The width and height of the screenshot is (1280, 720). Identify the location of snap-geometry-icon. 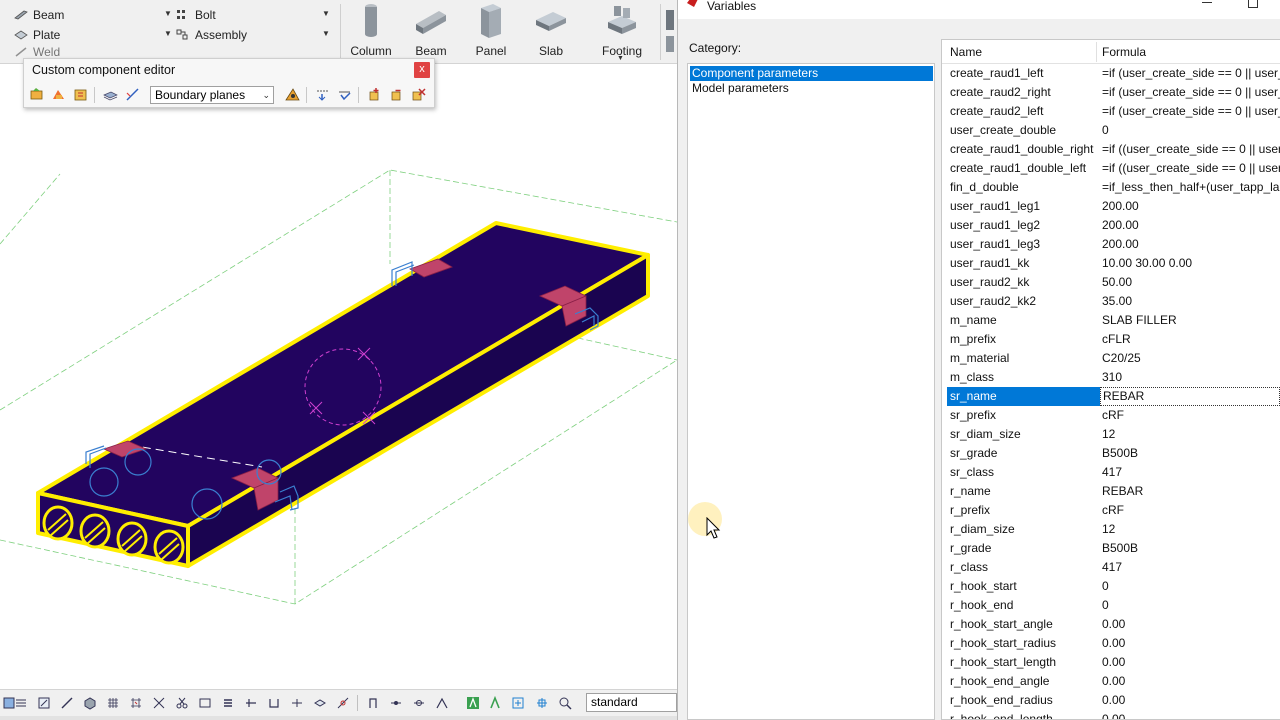
(396, 703).